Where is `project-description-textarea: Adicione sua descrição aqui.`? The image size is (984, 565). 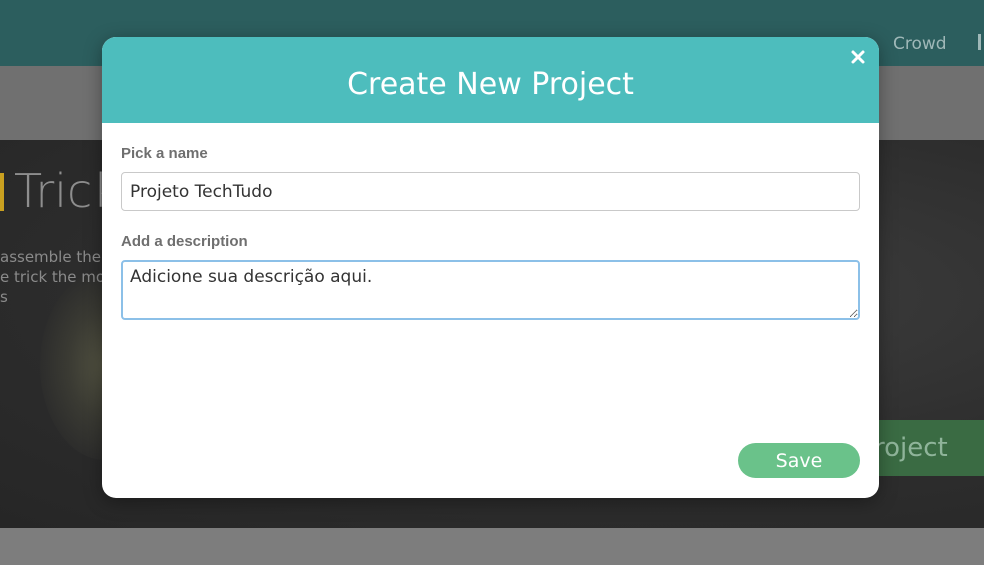
project-description-textarea: Adicione sua descrição aqui. is located at coordinates (490, 290).